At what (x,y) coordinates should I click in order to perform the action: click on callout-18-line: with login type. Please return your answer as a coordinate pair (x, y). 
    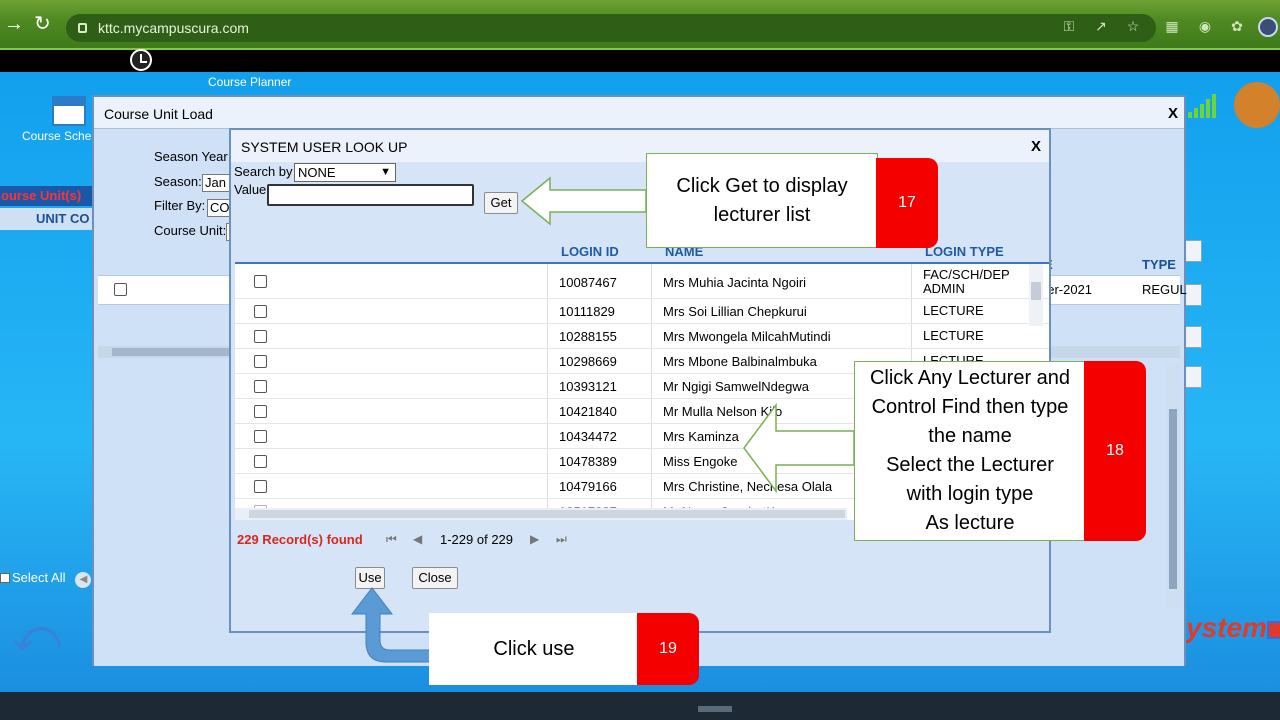
    Looking at the image, I should click on (970, 494).